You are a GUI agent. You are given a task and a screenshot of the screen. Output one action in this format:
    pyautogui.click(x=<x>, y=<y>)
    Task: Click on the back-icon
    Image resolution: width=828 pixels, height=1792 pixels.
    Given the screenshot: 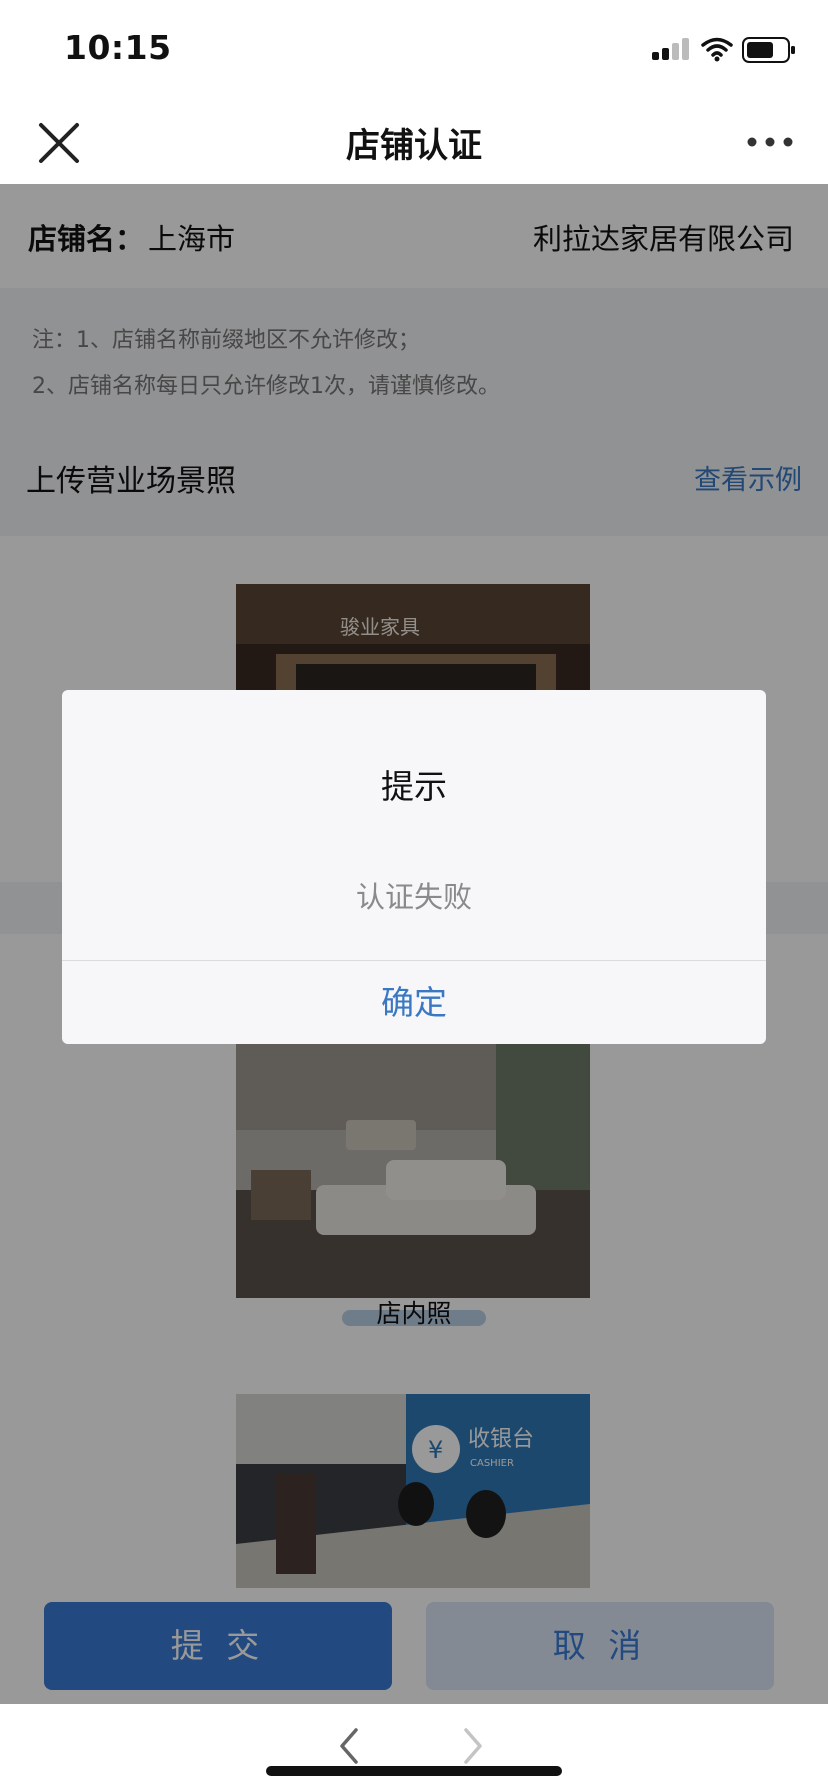 What is the action you would take?
    pyautogui.click(x=349, y=1748)
    